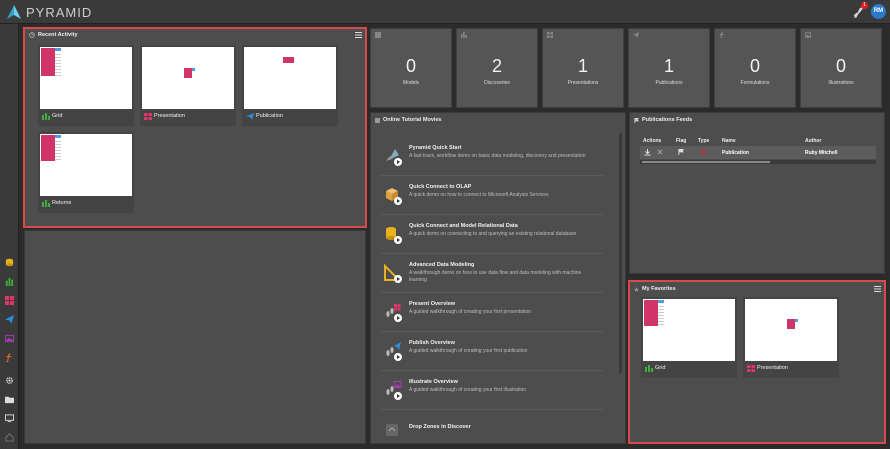  Describe the element at coordinates (667, 120) in the screenshot. I see `publications-feeds-title: Publications Feeds` at that location.